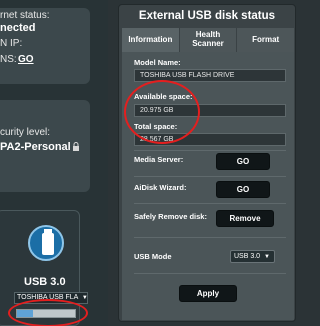 This screenshot has width=320, height=326. Describe the element at coordinates (26, 59) in the screenshot. I see `dns-go-link: GO` at that location.